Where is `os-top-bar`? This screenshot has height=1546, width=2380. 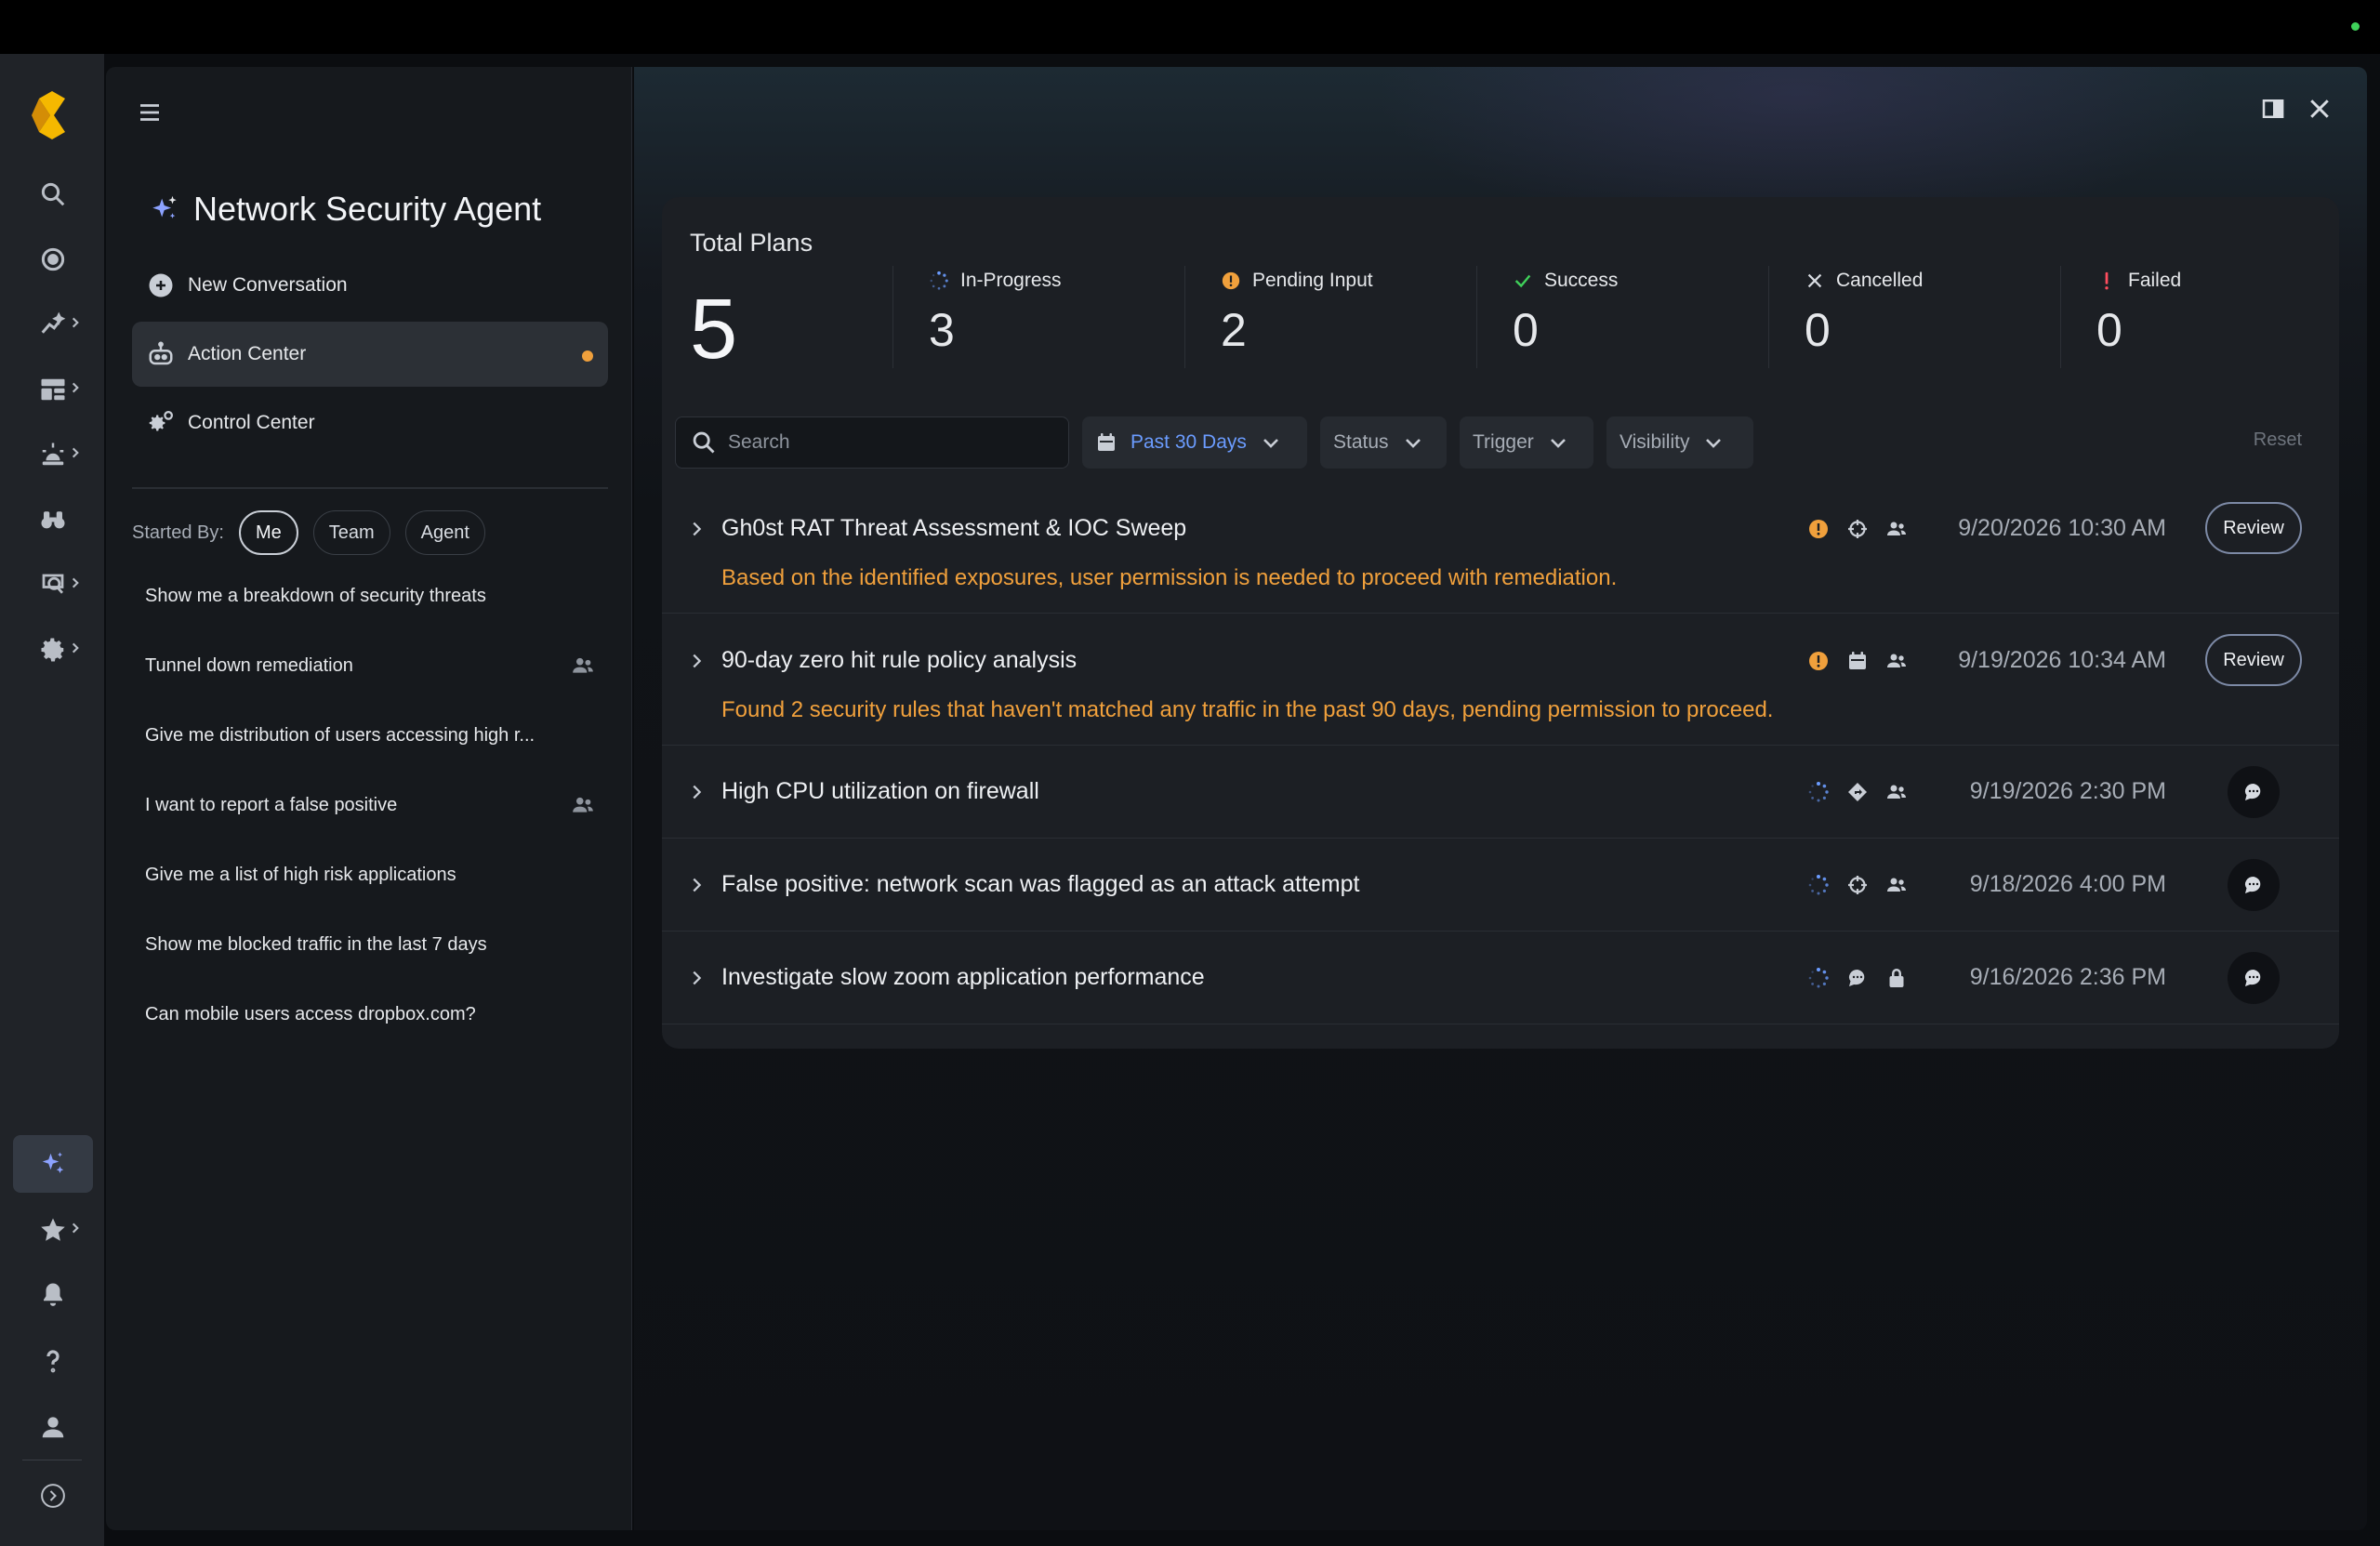 os-top-bar is located at coordinates (1190, 27).